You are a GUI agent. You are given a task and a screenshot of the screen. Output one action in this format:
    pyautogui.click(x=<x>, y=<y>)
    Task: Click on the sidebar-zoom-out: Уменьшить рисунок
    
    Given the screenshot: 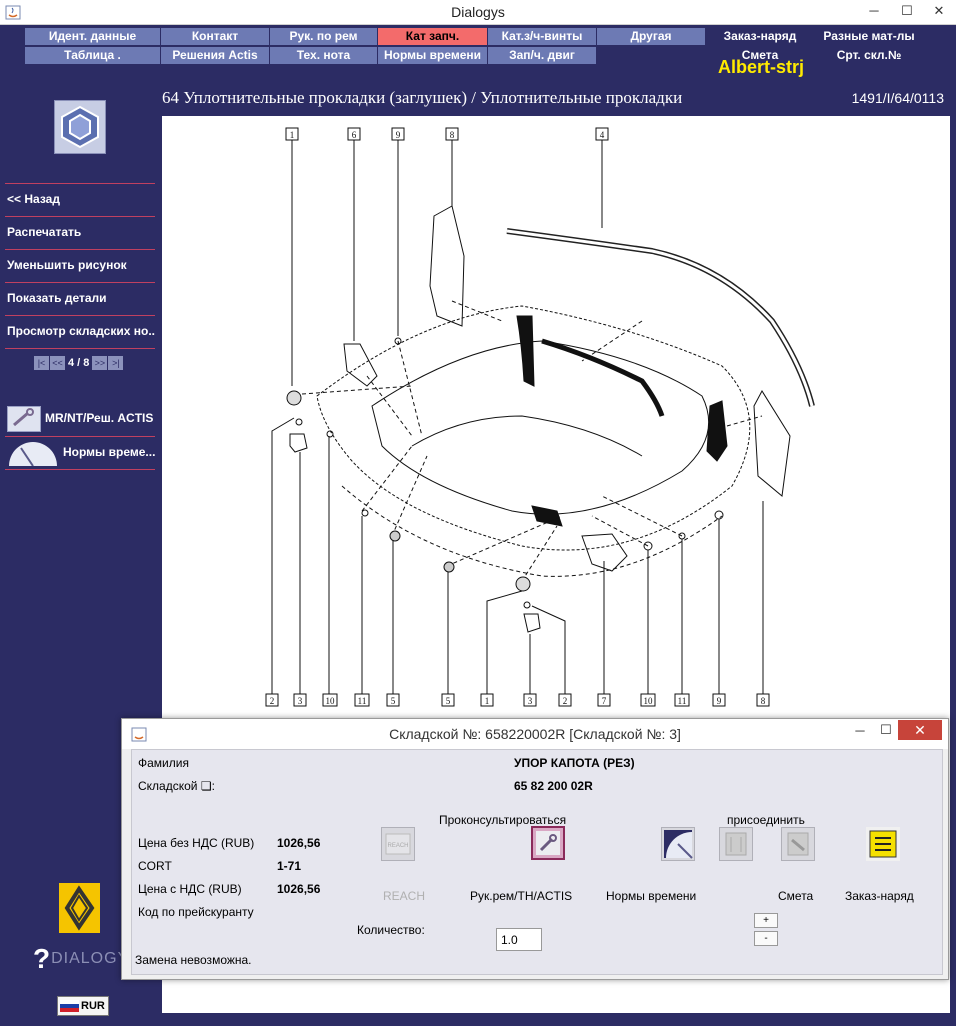 What is the action you would take?
    pyautogui.click(x=80, y=265)
    